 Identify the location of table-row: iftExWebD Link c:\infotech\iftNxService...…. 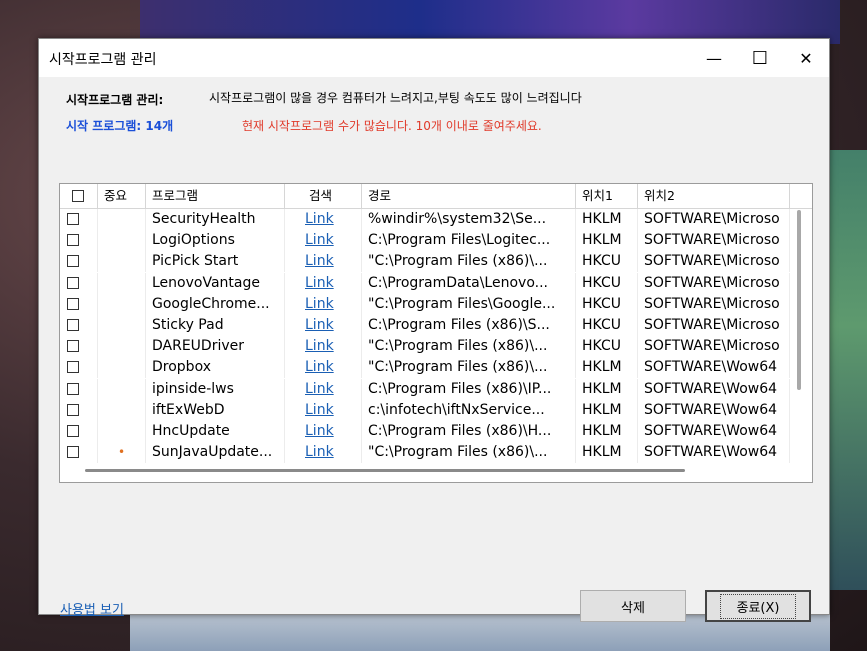
(426, 410).